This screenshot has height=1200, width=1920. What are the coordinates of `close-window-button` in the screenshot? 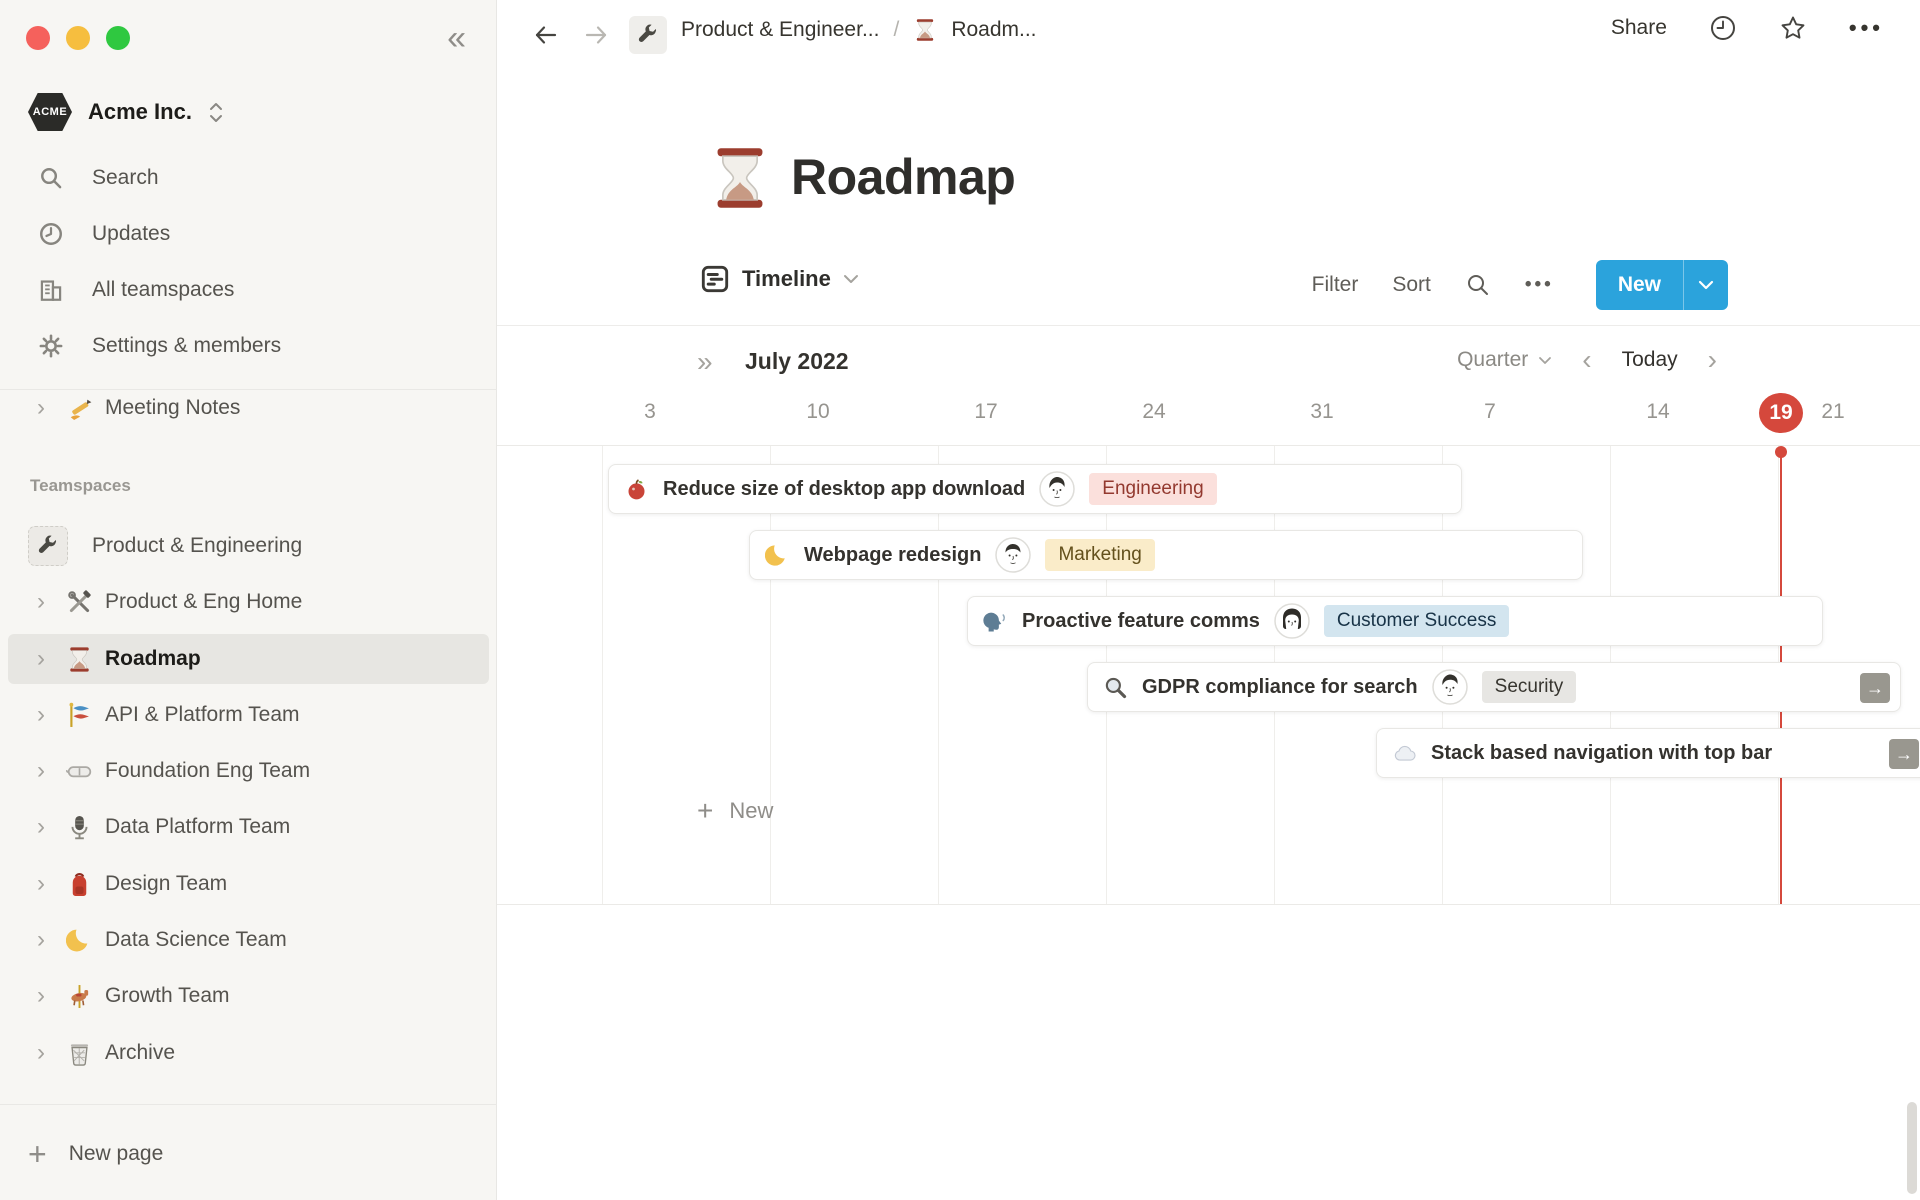 It's located at (38, 38).